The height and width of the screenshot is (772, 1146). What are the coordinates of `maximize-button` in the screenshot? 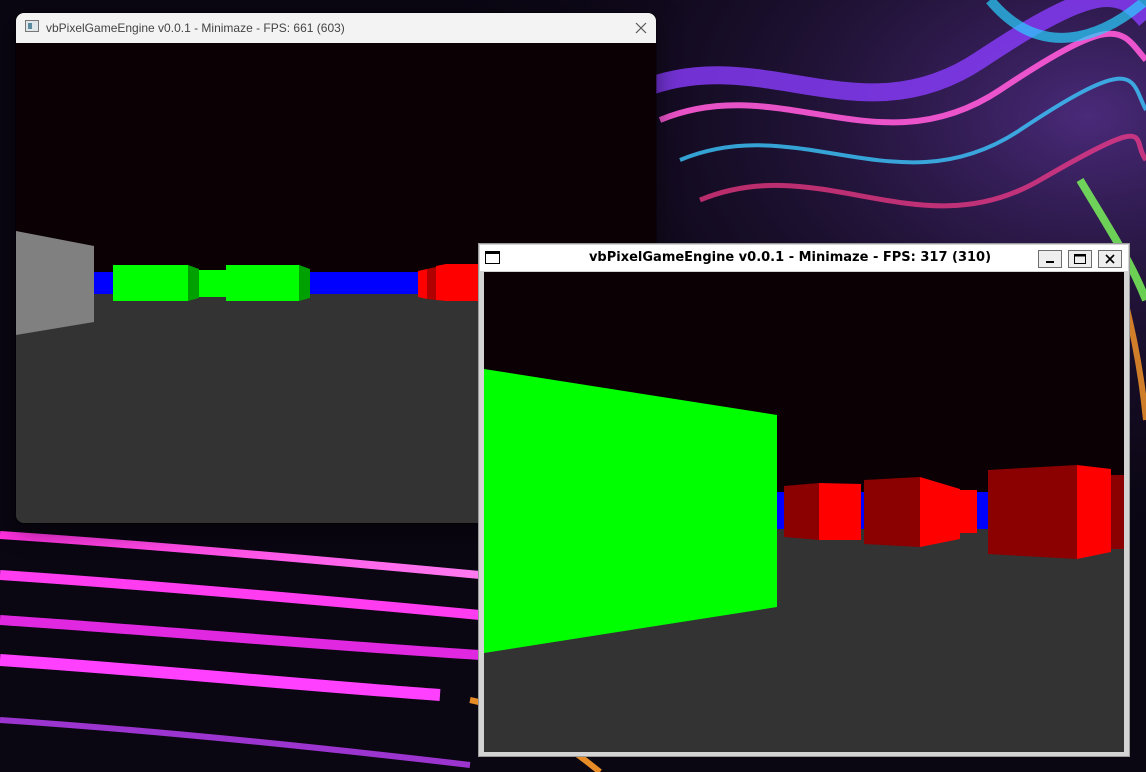 It's located at (1080, 259).